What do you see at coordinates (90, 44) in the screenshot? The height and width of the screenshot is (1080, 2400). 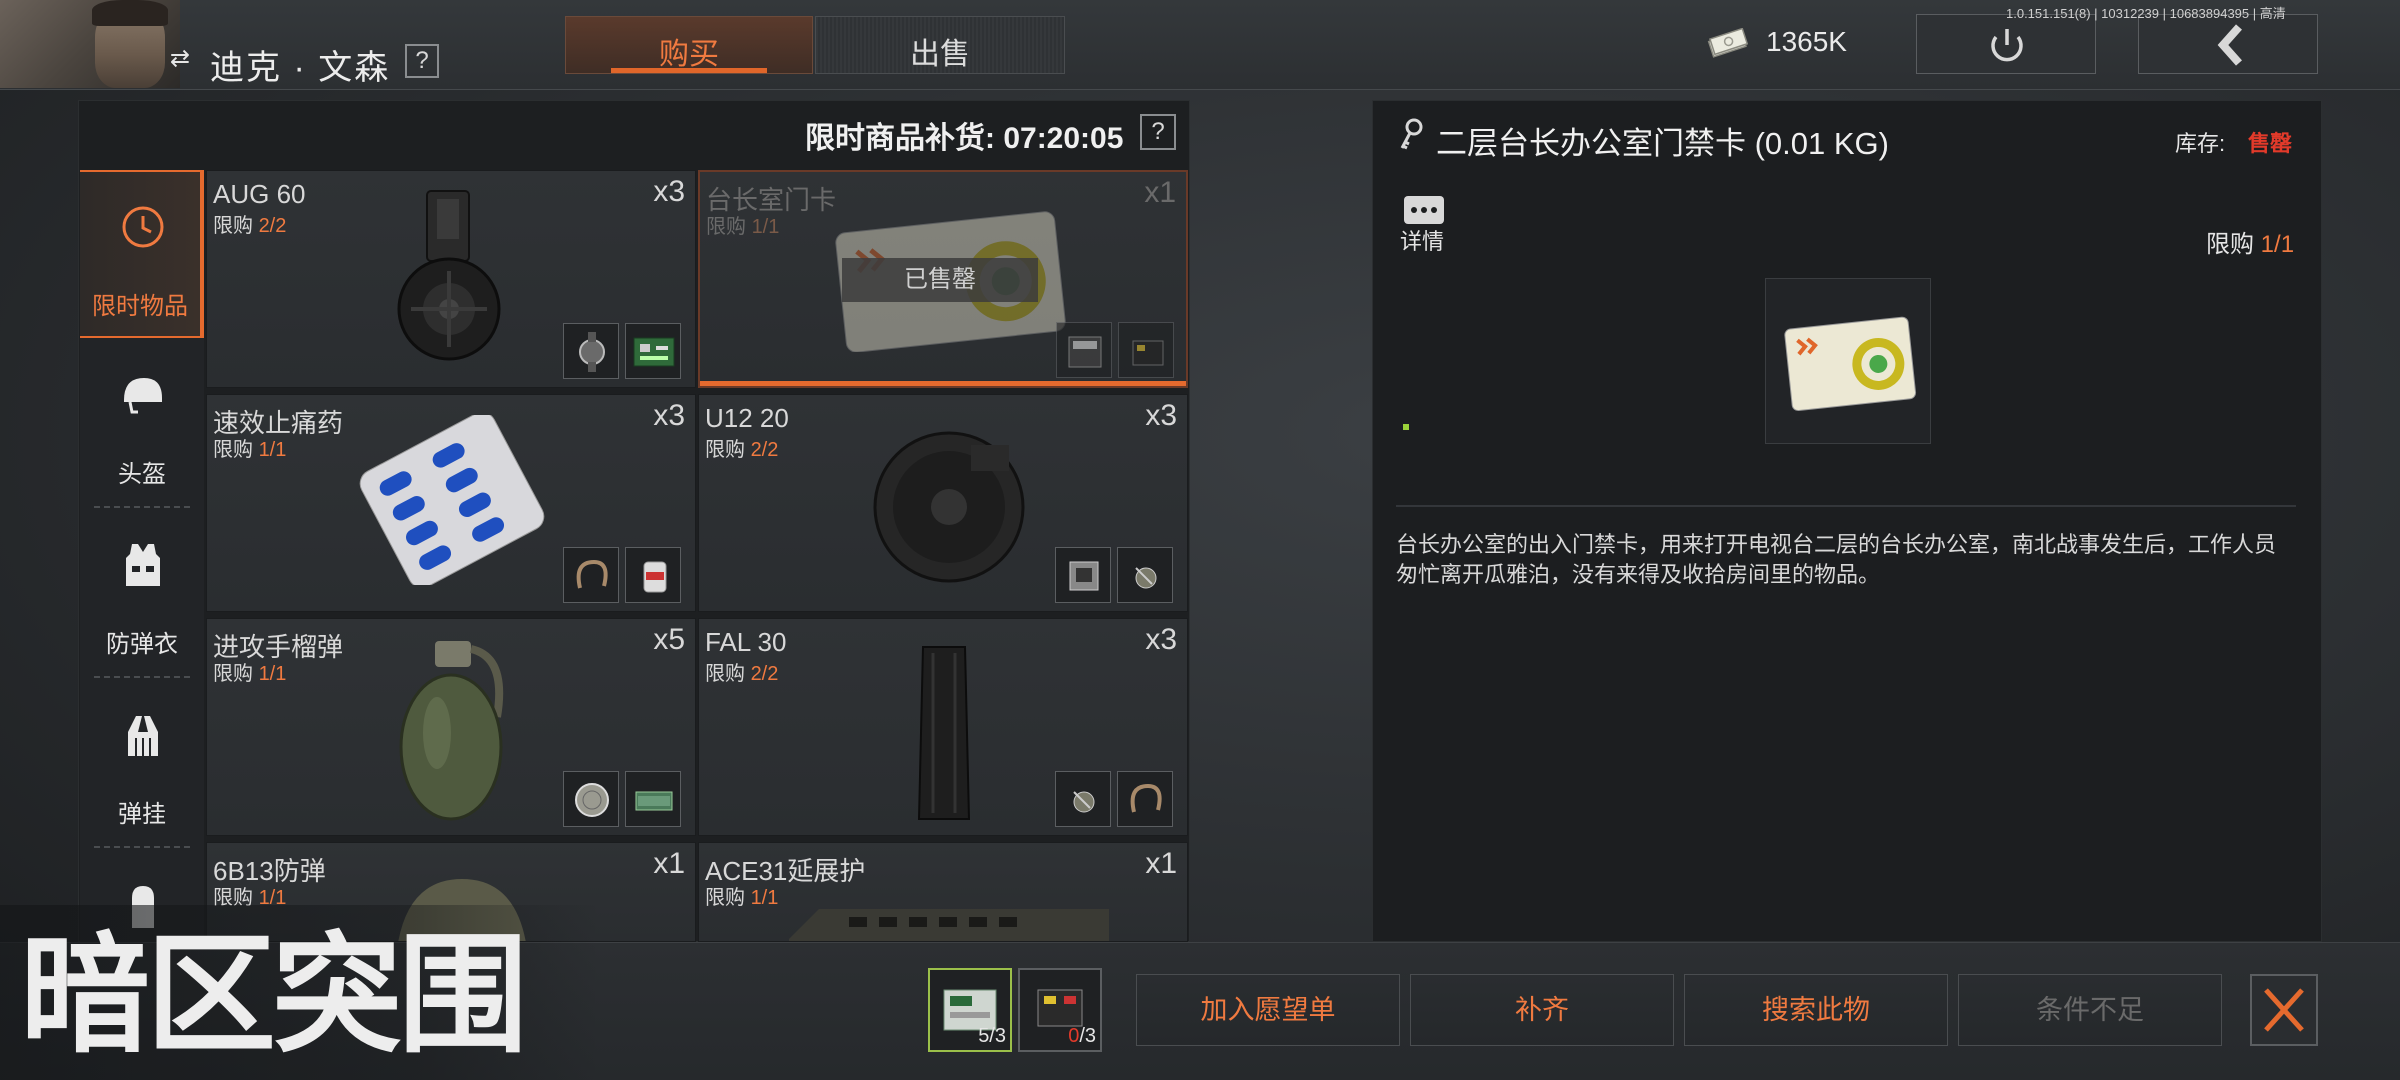 I see `character-avatar` at bounding box center [90, 44].